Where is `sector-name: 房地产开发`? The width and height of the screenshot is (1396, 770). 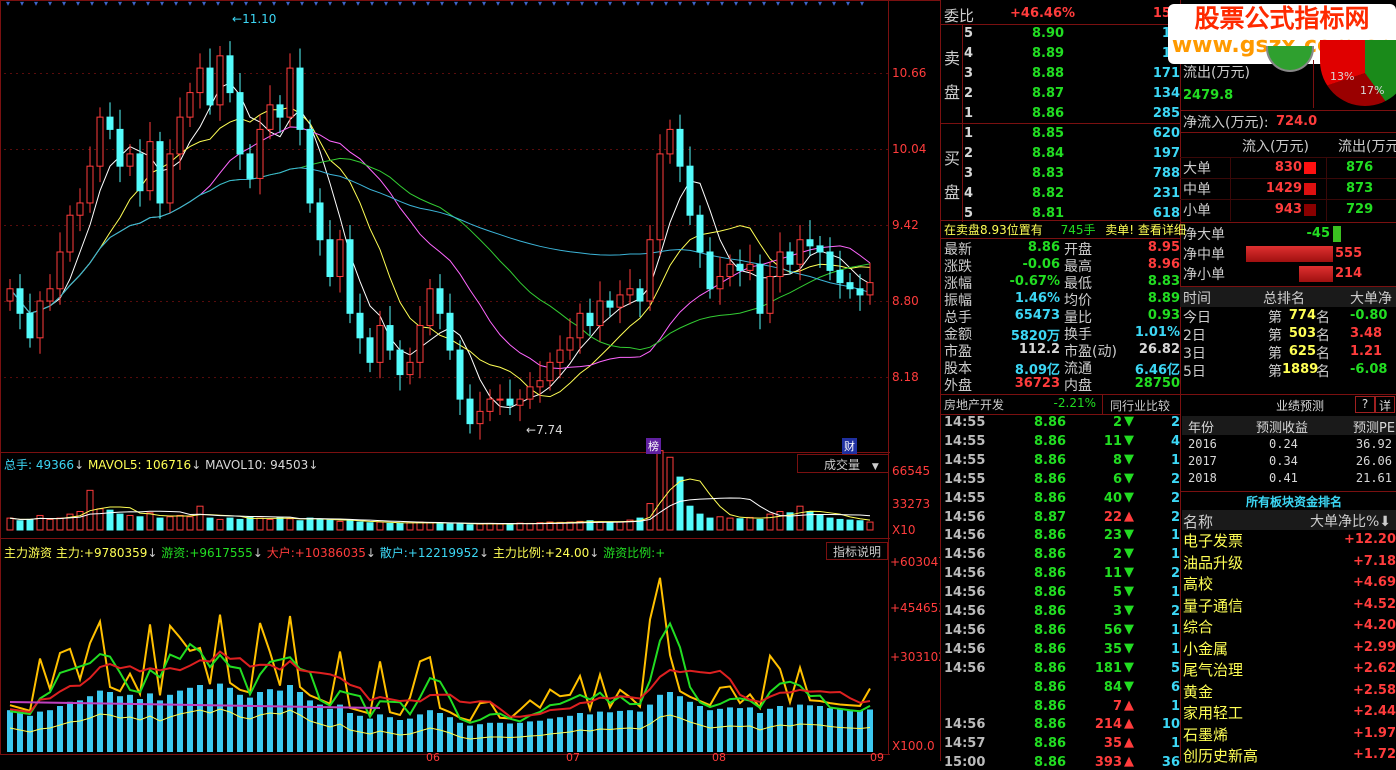
sector-name: 房地产开发 is located at coordinates (974, 404).